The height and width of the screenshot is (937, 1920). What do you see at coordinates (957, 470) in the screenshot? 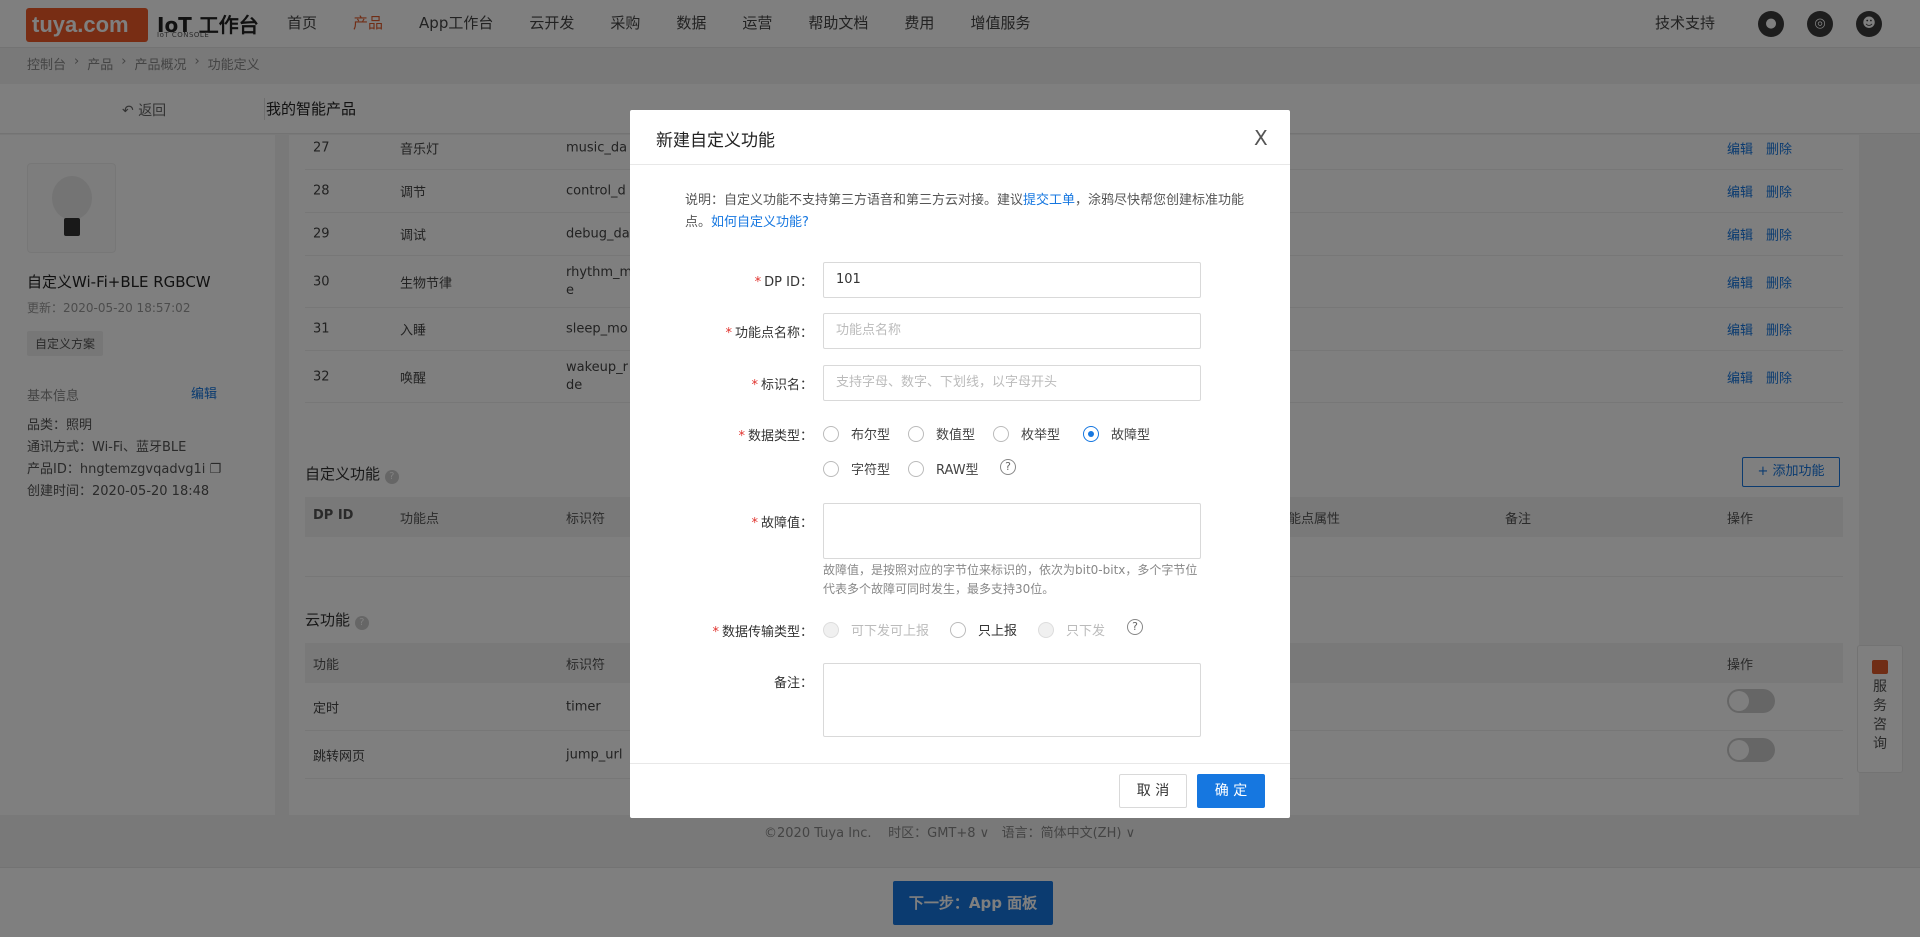
I see `type-raw-label: RAW型` at bounding box center [957, 470].